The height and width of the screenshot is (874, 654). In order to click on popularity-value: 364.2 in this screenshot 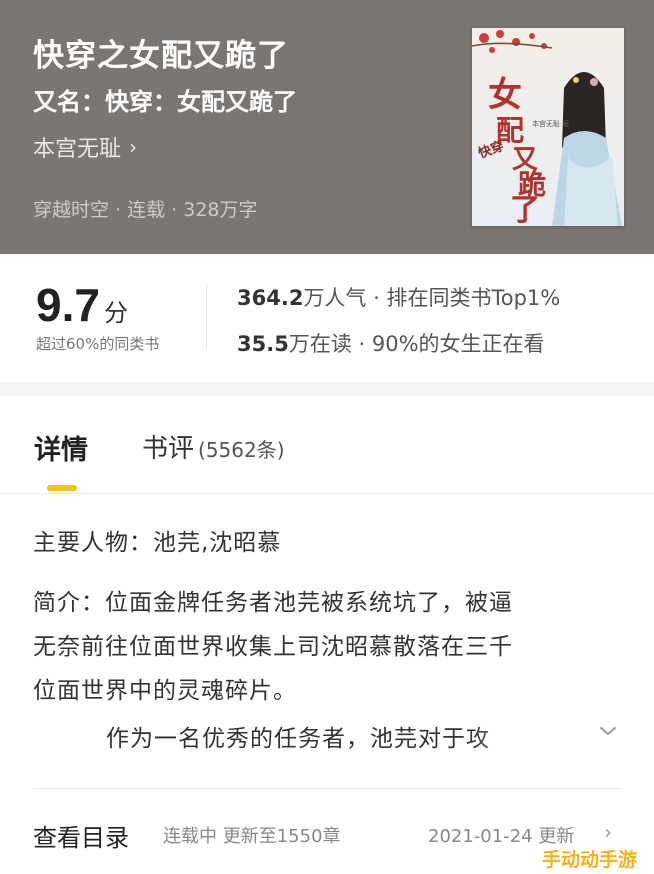, I will do `click(270, 298)`.